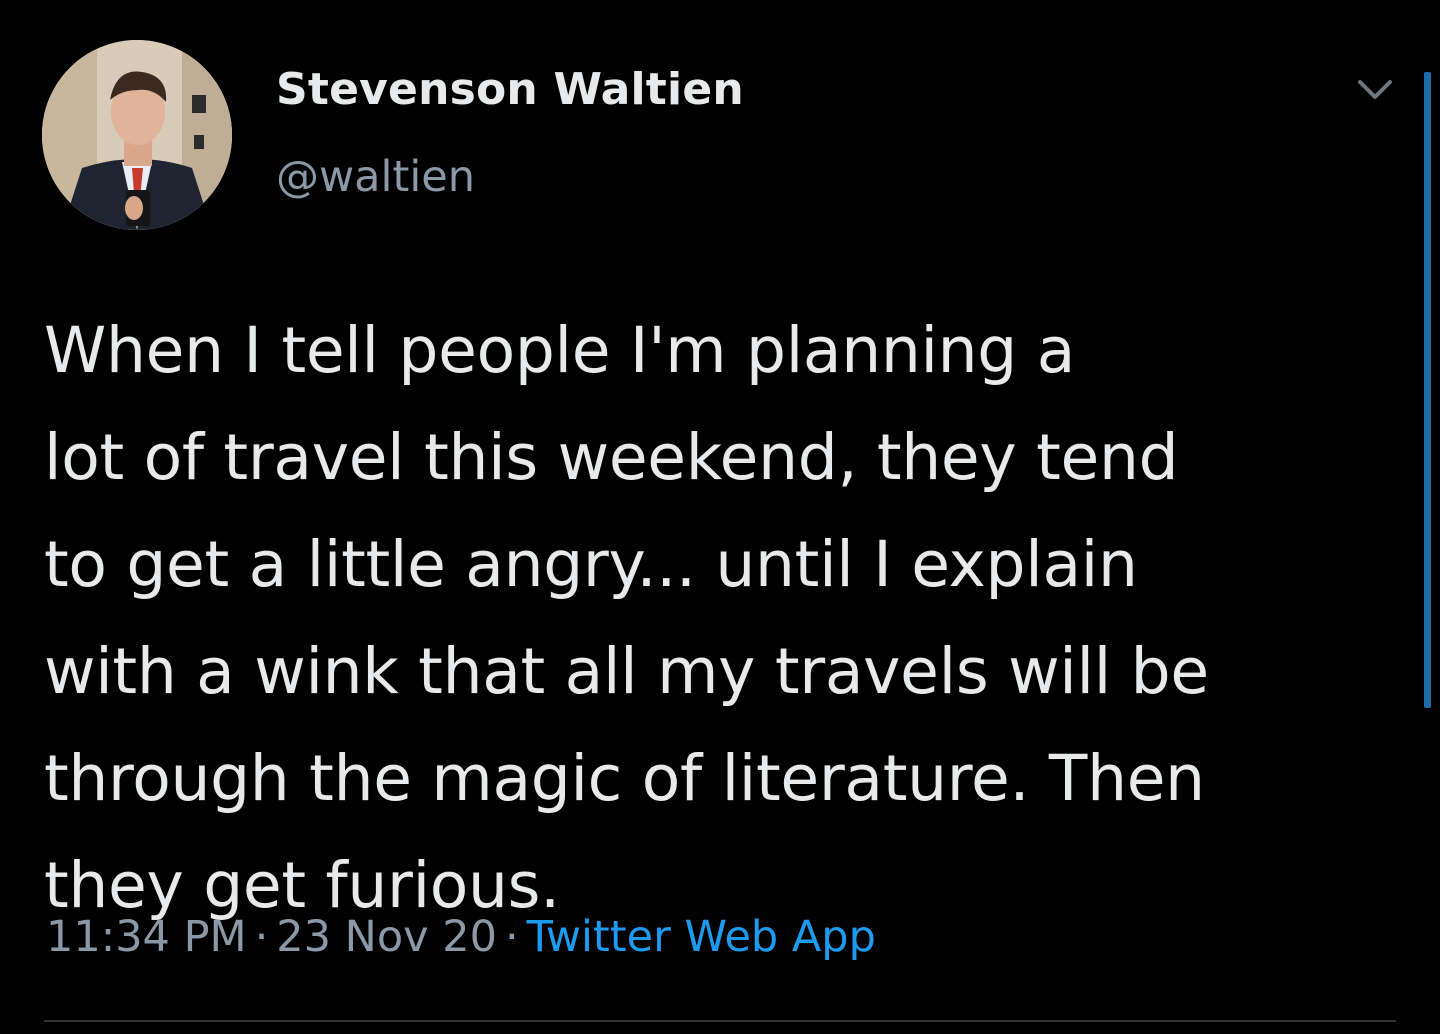 Image resolution: width=1440 pixels, height=1034 pixels. I want to click on tweet-date: 23 Nov 20, so click(386, 937).